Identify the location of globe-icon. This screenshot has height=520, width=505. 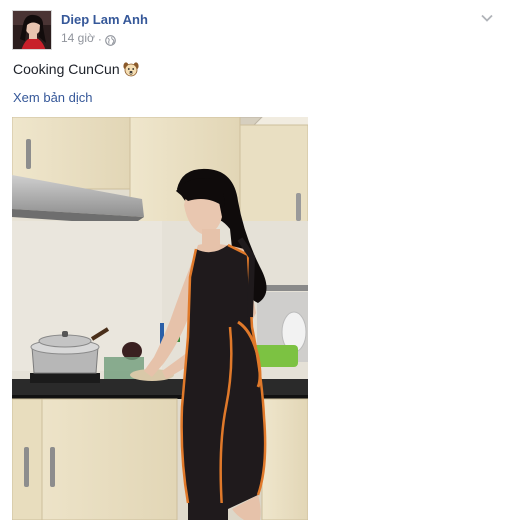
(110, 39).